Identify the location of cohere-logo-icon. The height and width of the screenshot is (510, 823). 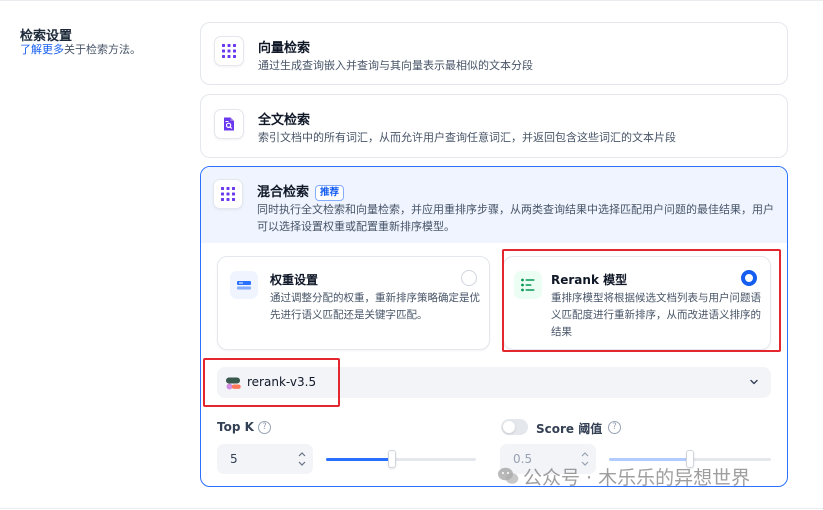
(233, 383).